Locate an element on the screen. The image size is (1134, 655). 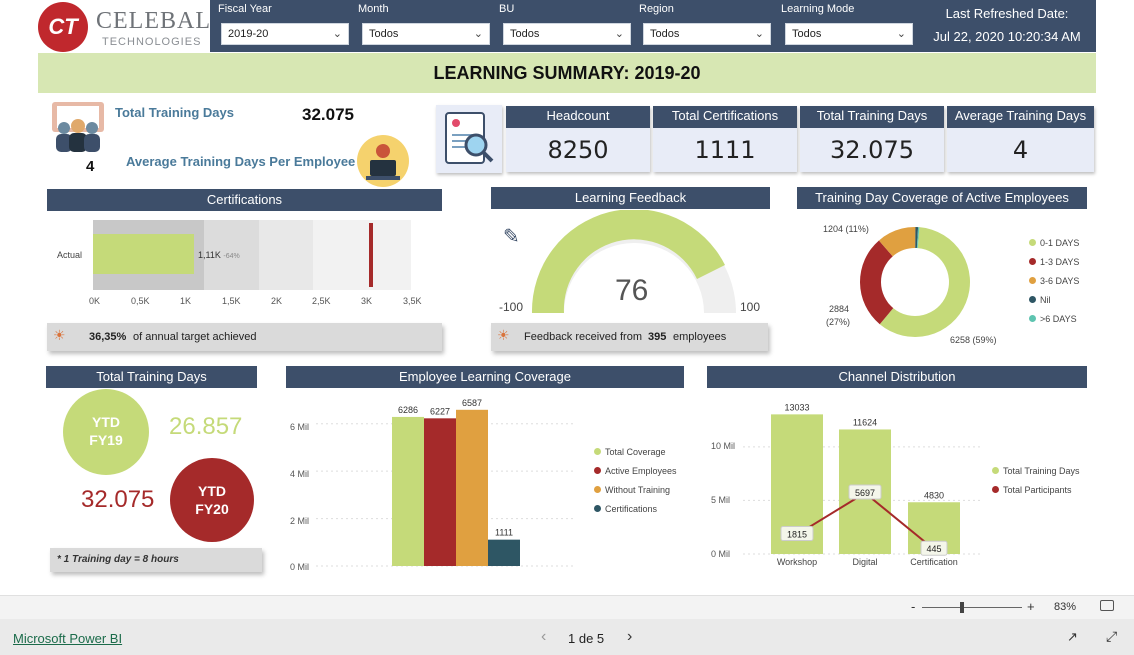
ch-category-label: Digital is located at coordinates (864, 562).